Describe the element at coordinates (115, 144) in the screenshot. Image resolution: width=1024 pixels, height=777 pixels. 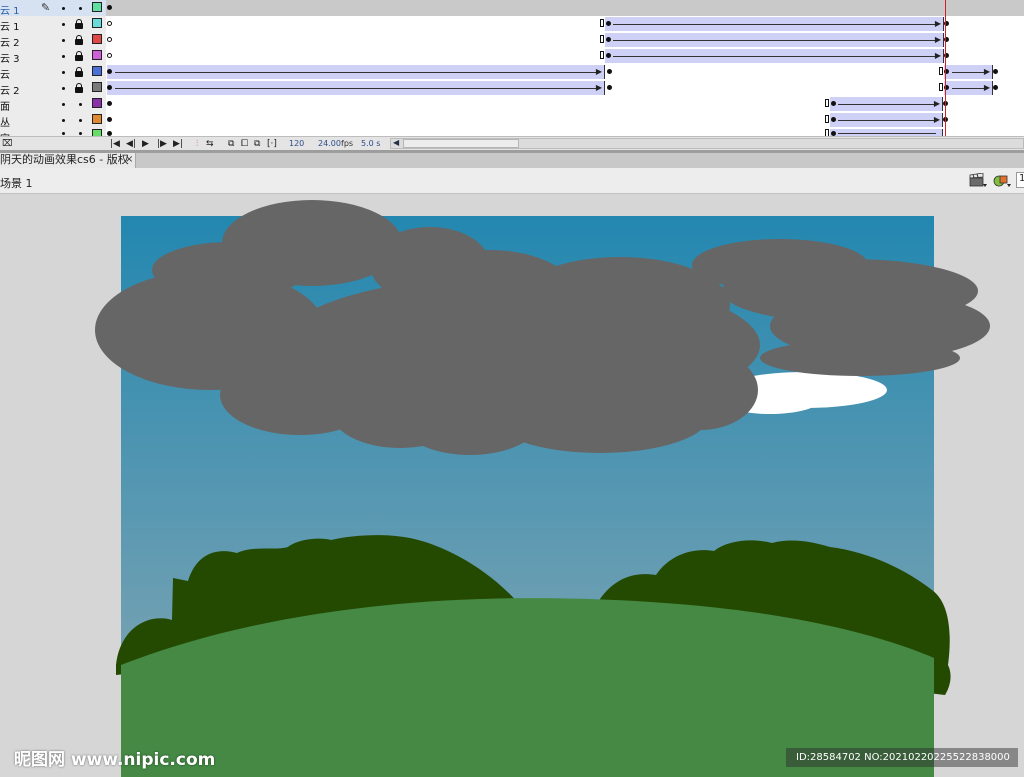
I see `goto-first-frame-icon: |◀` at that location.